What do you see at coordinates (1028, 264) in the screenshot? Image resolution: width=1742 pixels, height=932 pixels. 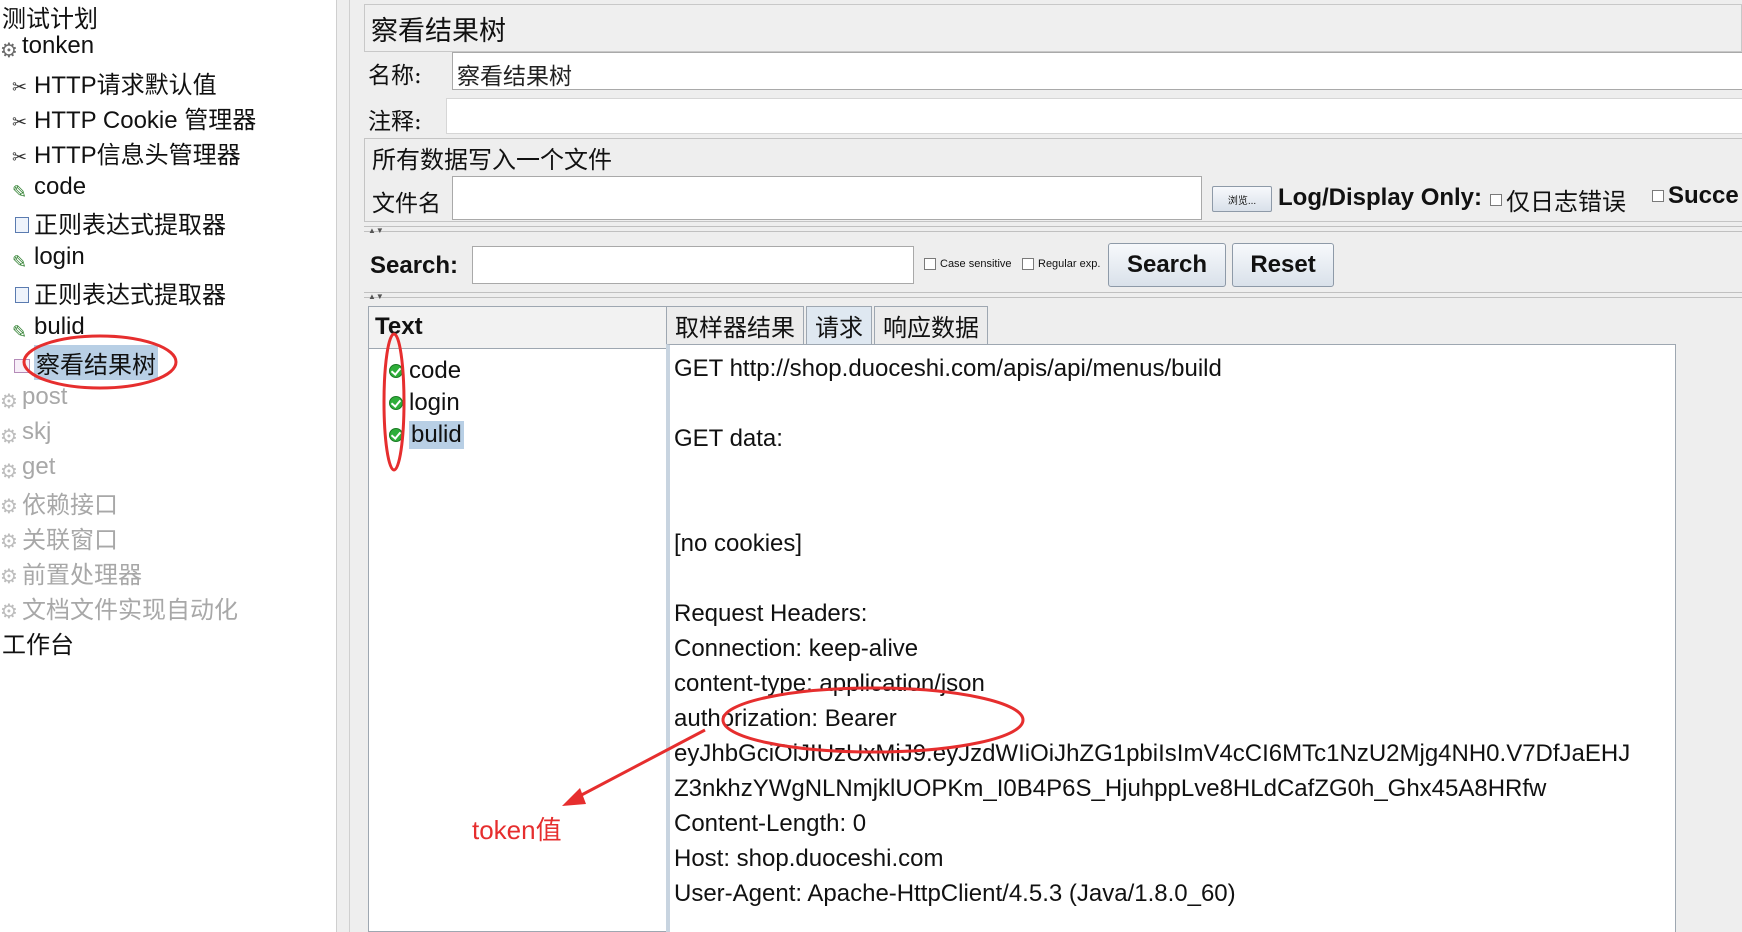 I see `regular-exp-box` at bounding box center [1028, 264].